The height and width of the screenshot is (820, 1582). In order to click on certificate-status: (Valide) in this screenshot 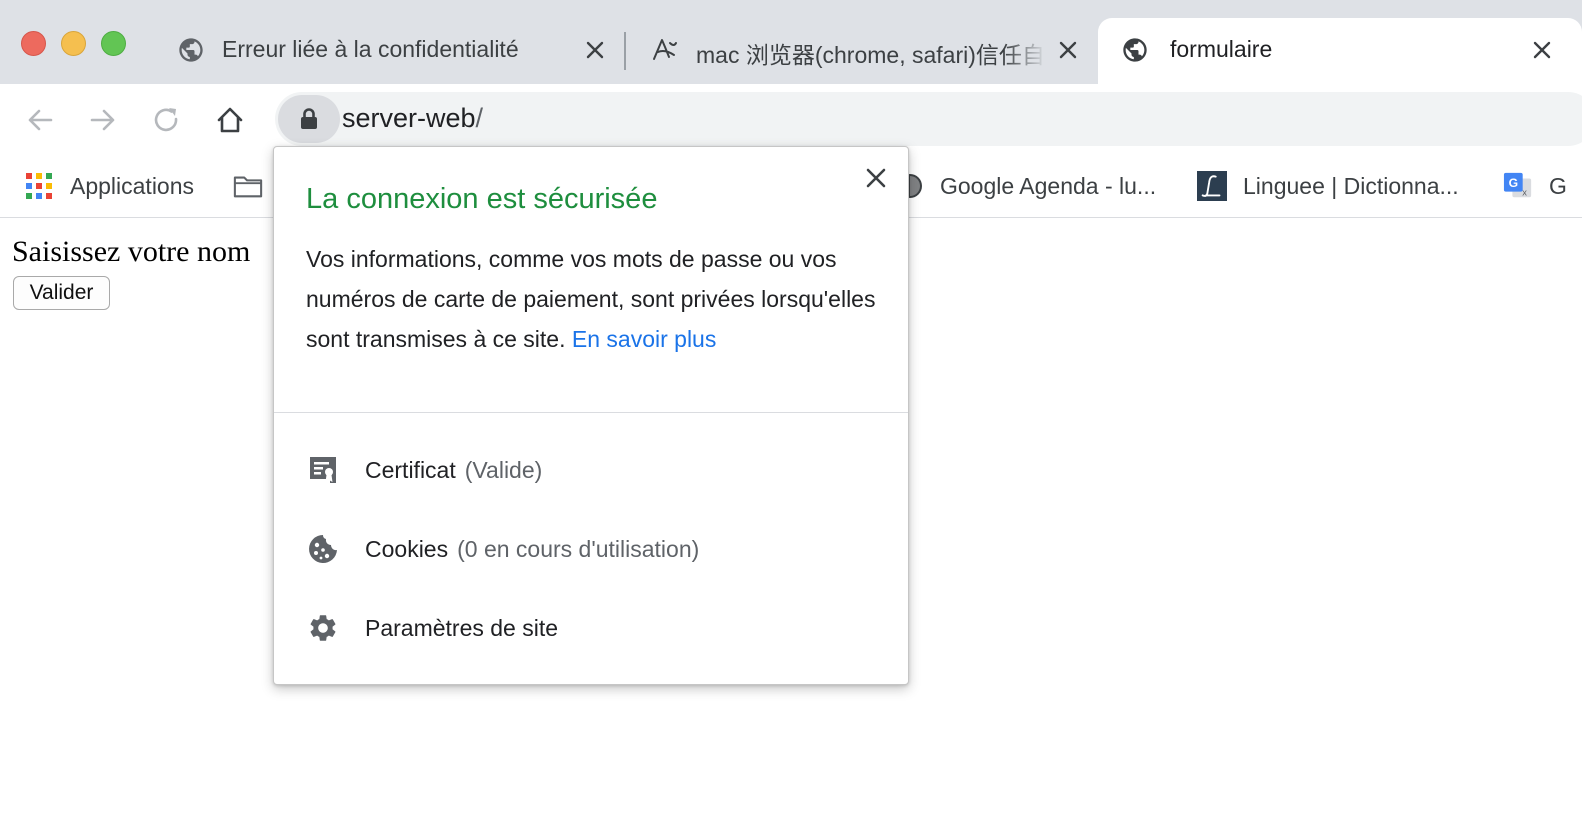, I will do `click(503, 469)`.